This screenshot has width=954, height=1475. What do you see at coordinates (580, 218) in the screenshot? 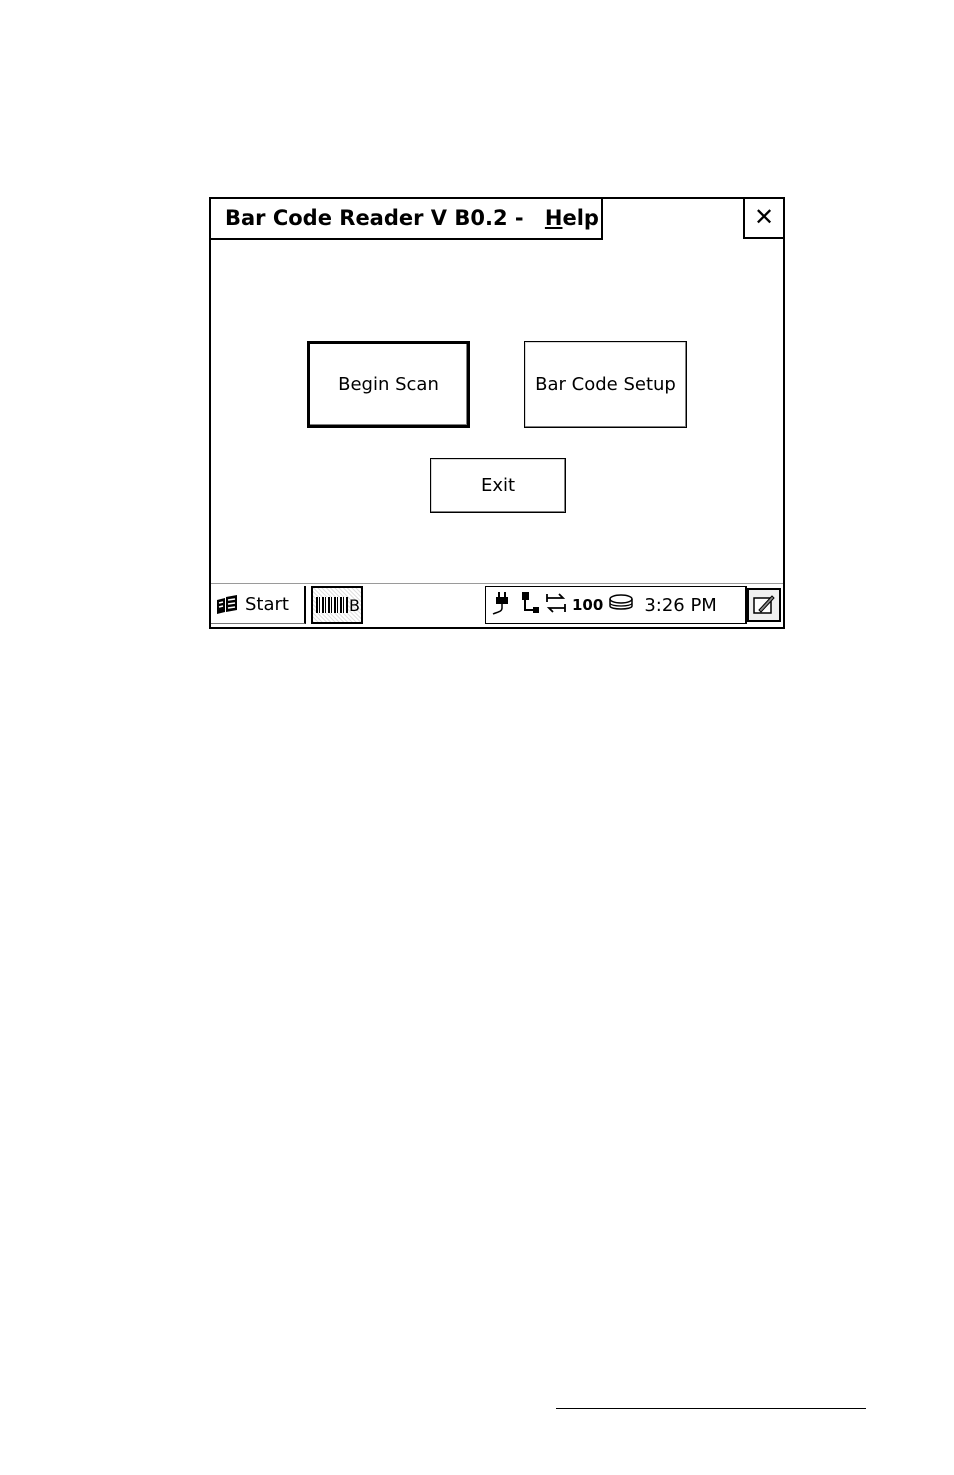
I see `help-menu-rest: elp` at bounding box center [580, 218].